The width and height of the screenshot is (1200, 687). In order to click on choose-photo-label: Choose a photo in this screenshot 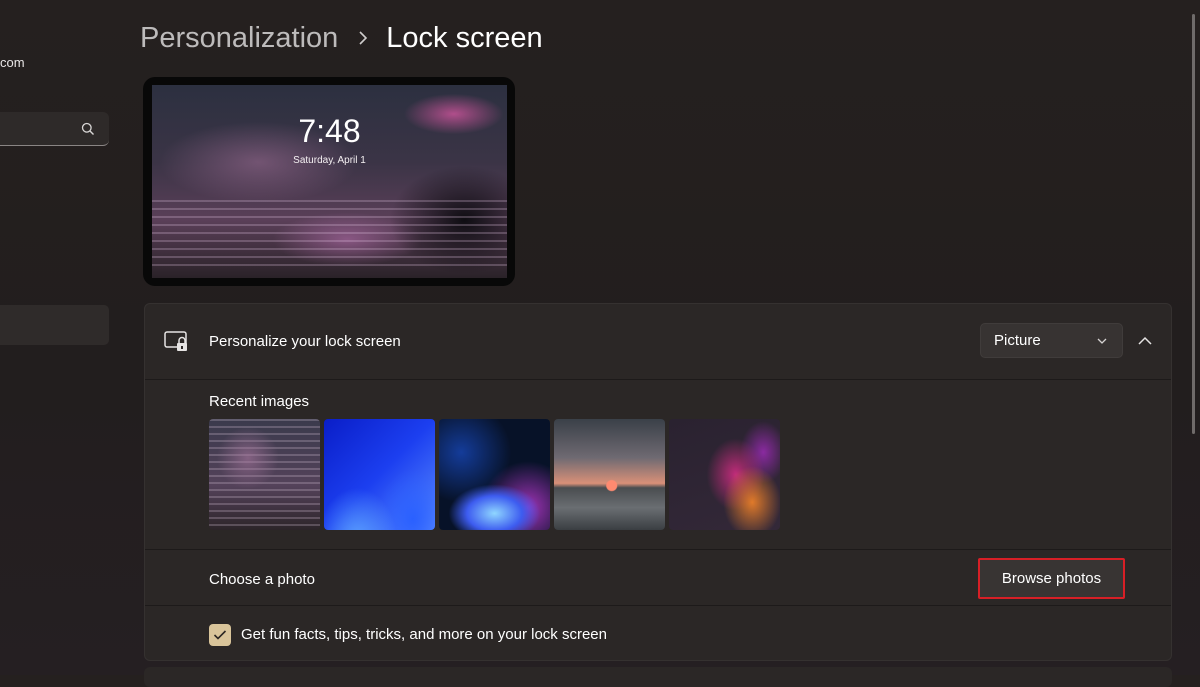, I will do `click(262, 579)`.